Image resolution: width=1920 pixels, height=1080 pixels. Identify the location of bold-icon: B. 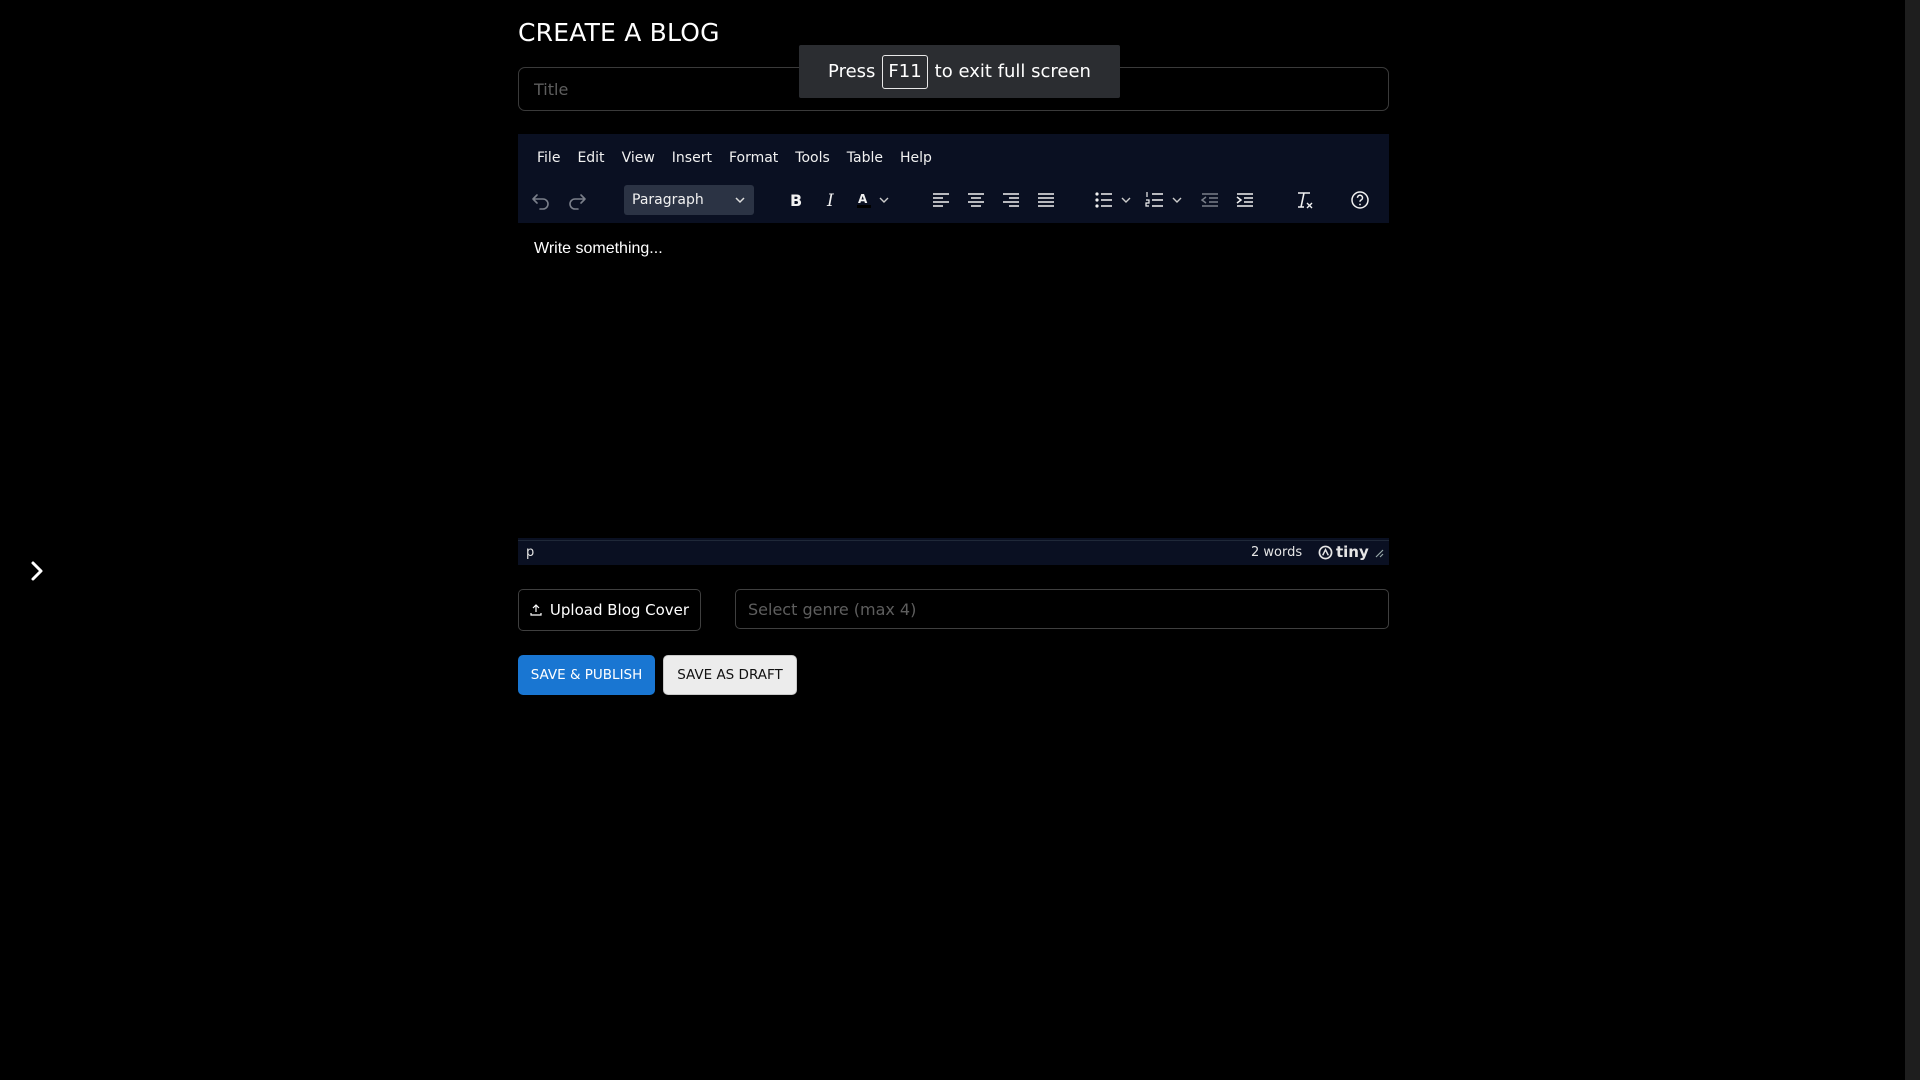
(796, 200).